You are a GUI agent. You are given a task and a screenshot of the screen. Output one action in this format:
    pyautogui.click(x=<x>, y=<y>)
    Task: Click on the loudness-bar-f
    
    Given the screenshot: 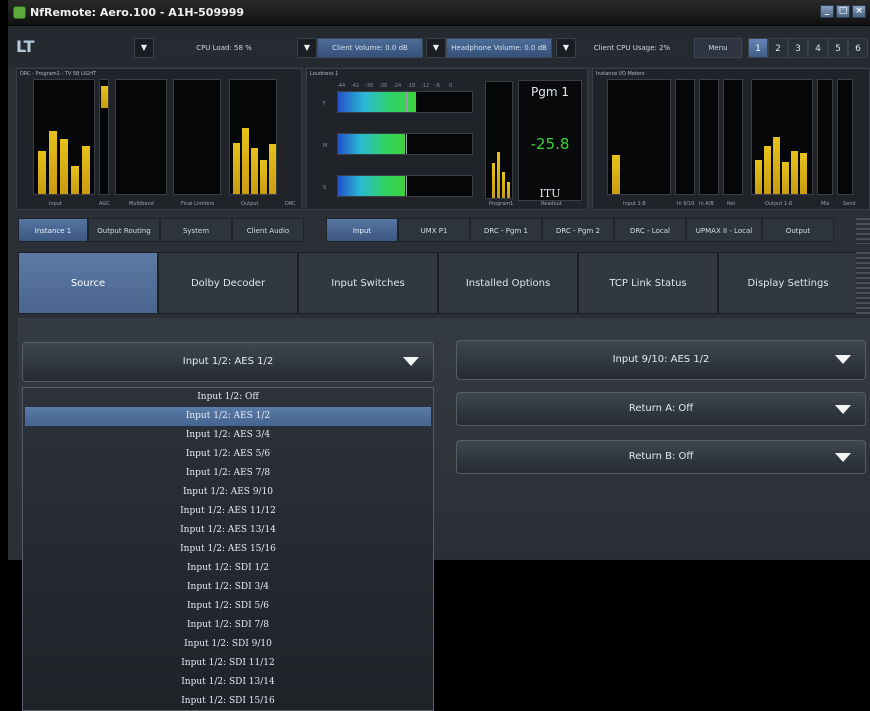 What is the action you would take?
    pyautogui.click(x=405, y=102)
    